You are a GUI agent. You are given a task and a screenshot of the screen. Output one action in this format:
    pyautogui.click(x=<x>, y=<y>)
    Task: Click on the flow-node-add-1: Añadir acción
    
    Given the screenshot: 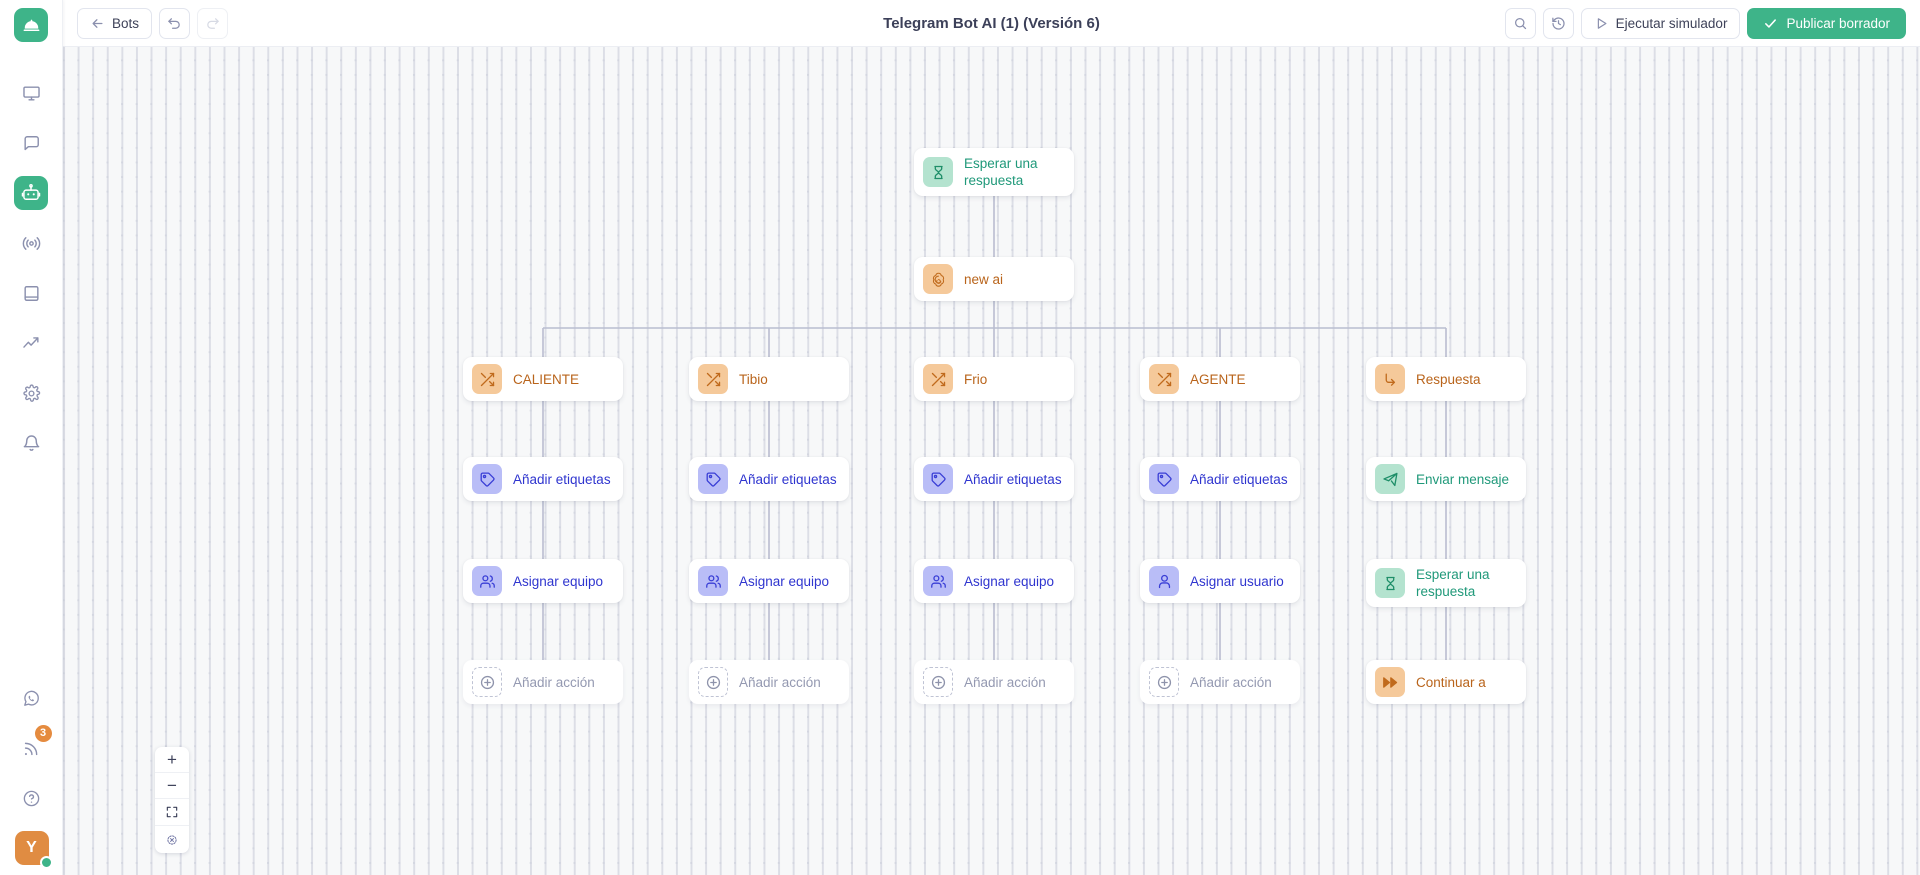 What is the action you would take?
    pyautogui.click(x=543, y=682)
    